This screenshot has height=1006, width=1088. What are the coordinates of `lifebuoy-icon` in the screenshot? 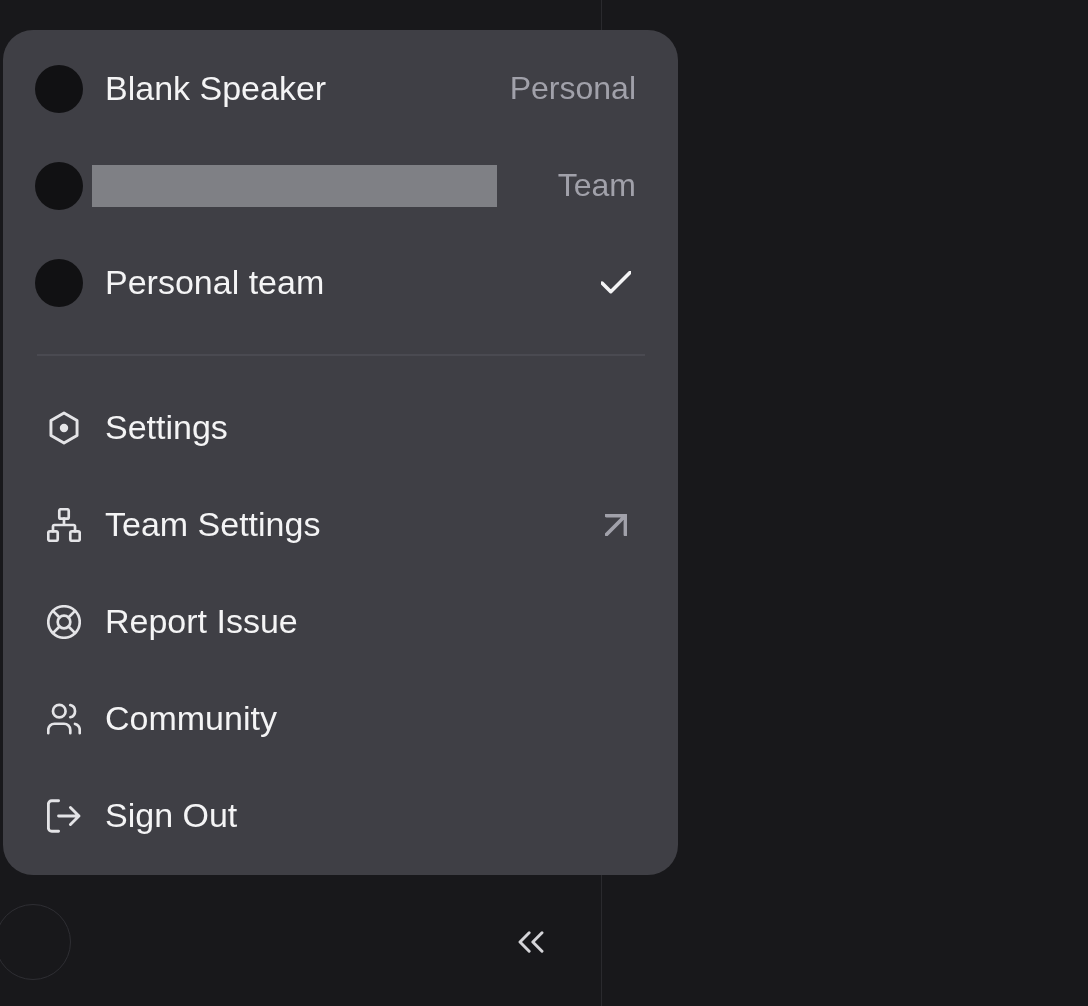 It's located at (64, 621).